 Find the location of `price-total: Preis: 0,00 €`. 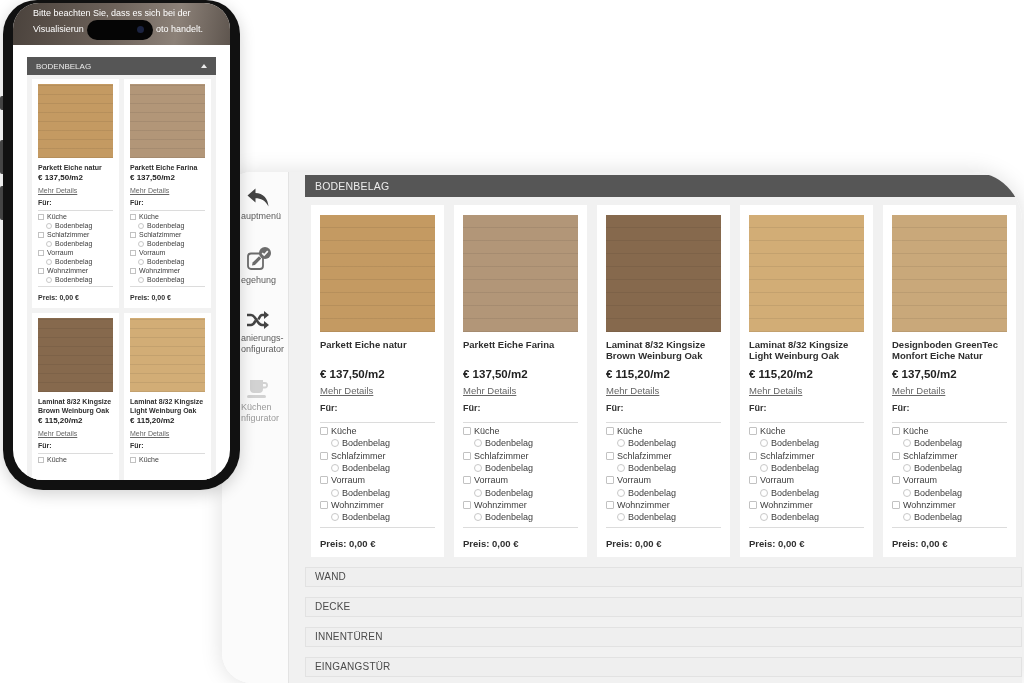

price-total: Preis: 0,00 € is located at coordinates (348, 544).